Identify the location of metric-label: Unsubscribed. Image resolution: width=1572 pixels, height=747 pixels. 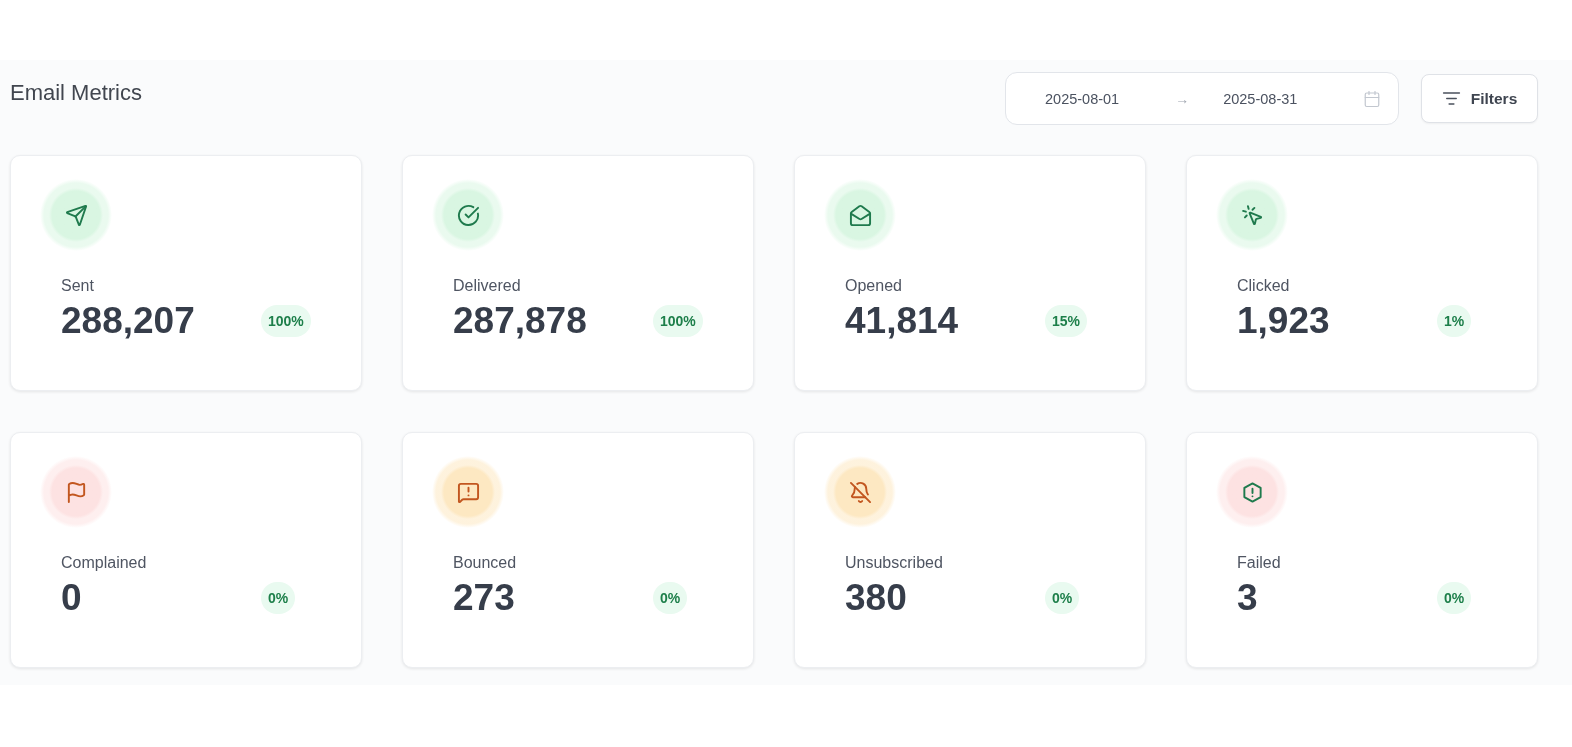
(894, 563).